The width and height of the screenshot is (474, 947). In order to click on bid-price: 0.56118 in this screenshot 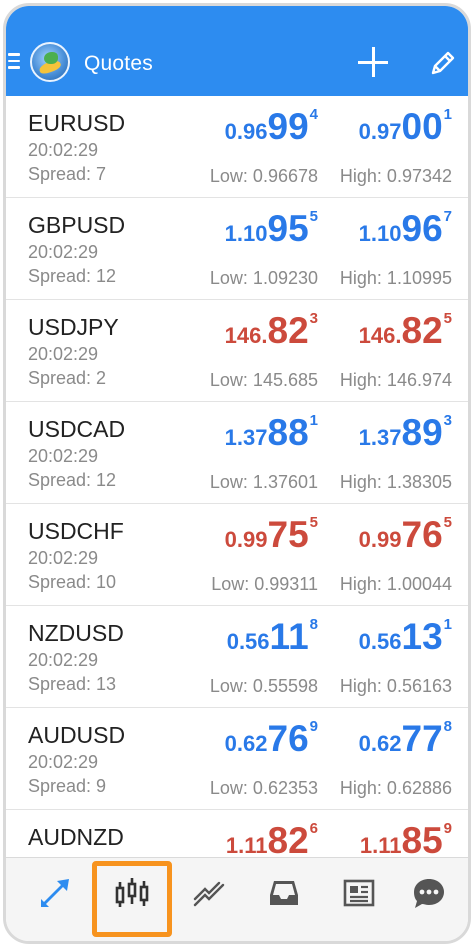, I will do `click(272, 637)`.